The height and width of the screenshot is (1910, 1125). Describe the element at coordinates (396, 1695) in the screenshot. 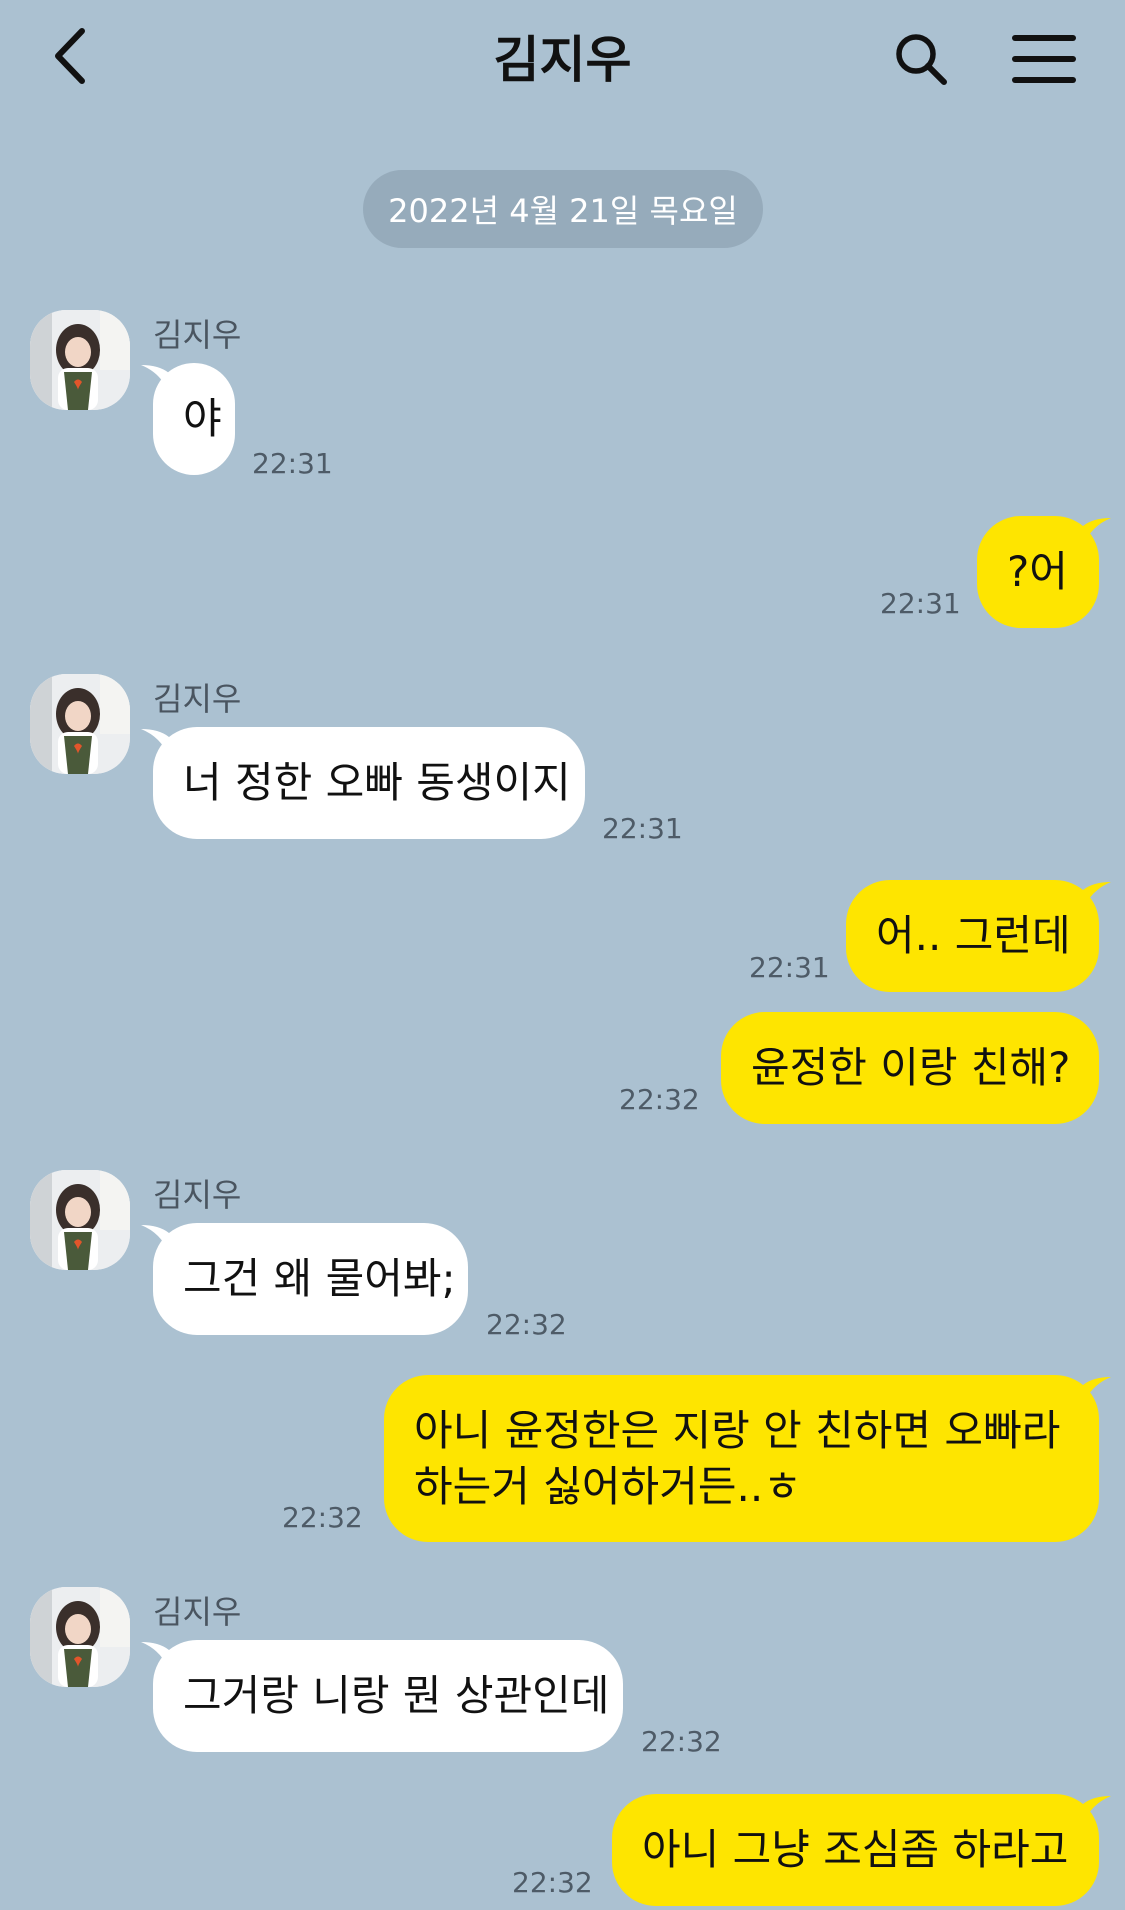

I see `message-text: 그거랑 니랑 뭔 상관인데` at that location.